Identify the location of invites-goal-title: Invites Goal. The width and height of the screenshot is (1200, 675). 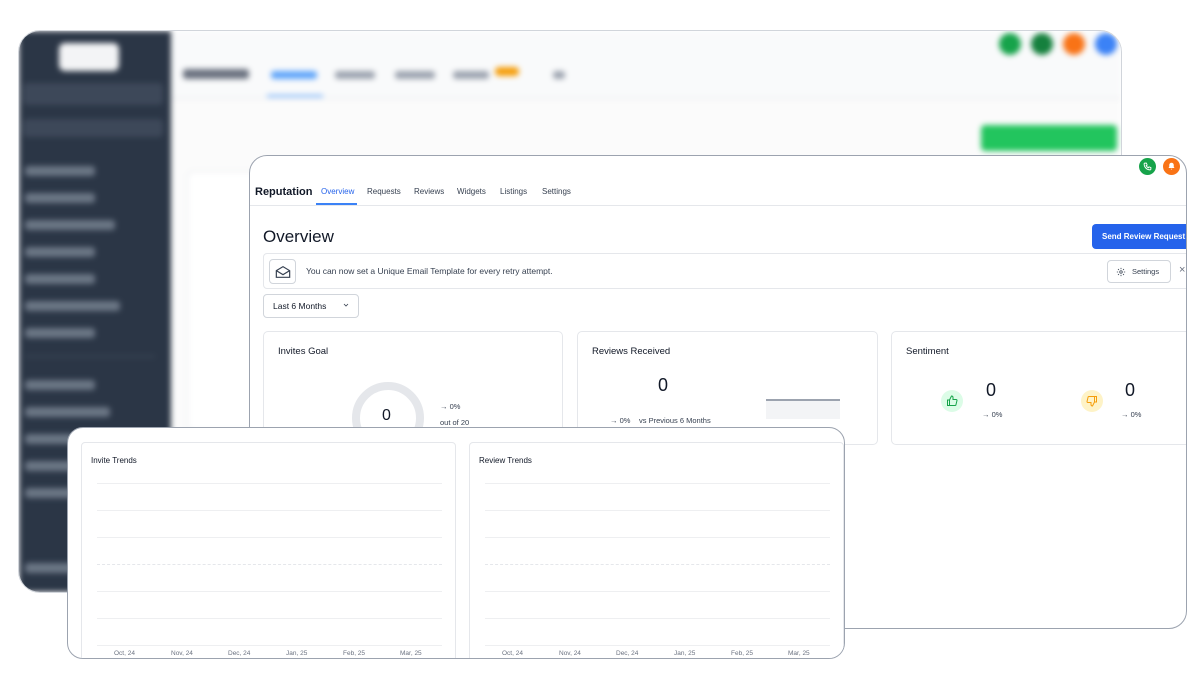
(303, 351).